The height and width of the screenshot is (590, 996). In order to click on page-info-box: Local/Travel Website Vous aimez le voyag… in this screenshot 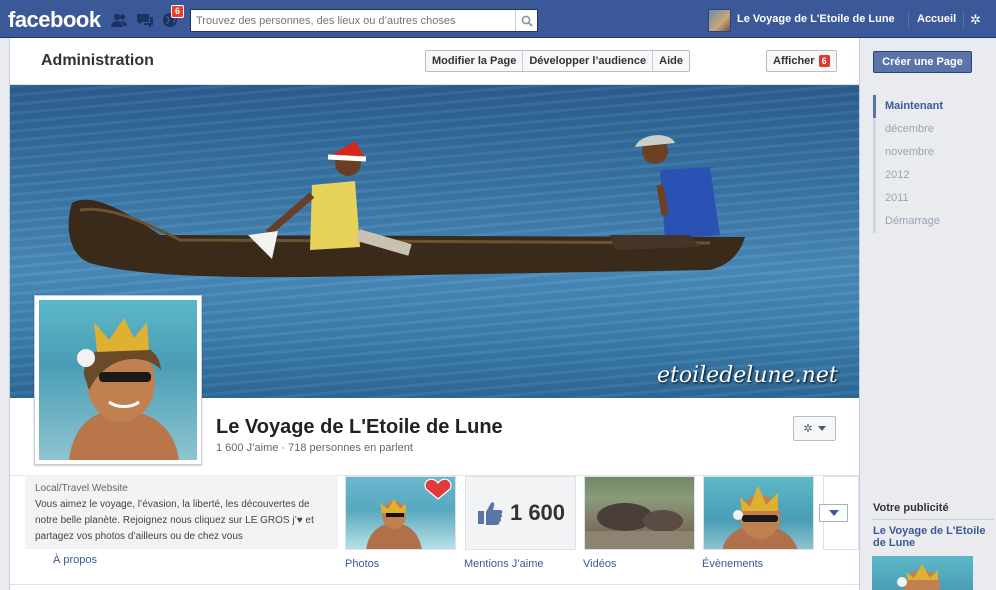, I will do `click(181, 512)`.